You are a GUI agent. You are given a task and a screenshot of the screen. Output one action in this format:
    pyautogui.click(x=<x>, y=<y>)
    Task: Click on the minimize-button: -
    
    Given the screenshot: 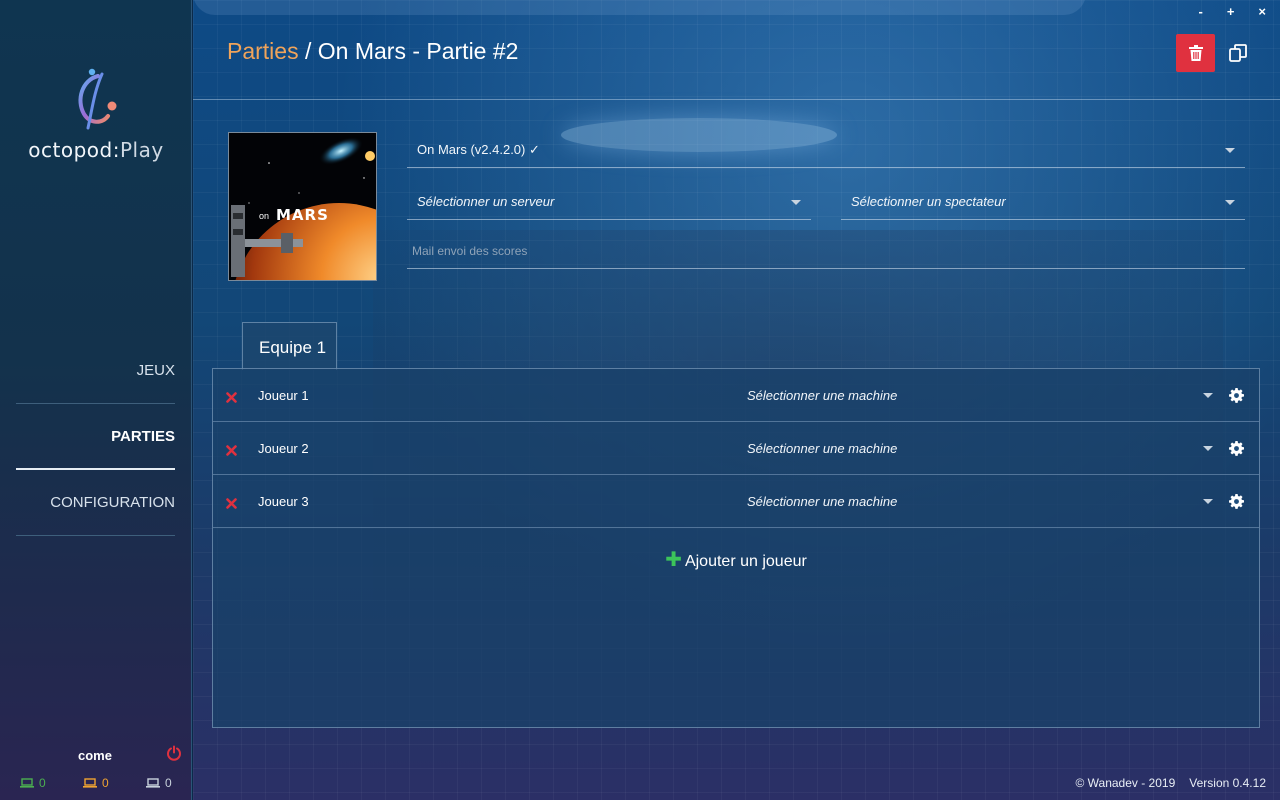 What is the action you would take?
    pyautogui.click(x=1200, y=11)
    